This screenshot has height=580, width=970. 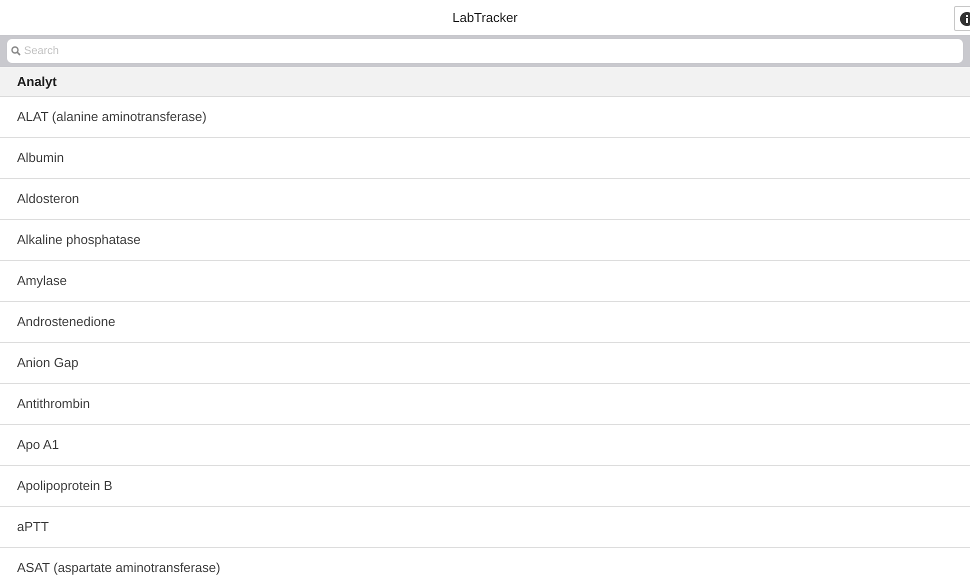 I want to click on analyte-row: aPTT, so click(x=485, y=527).